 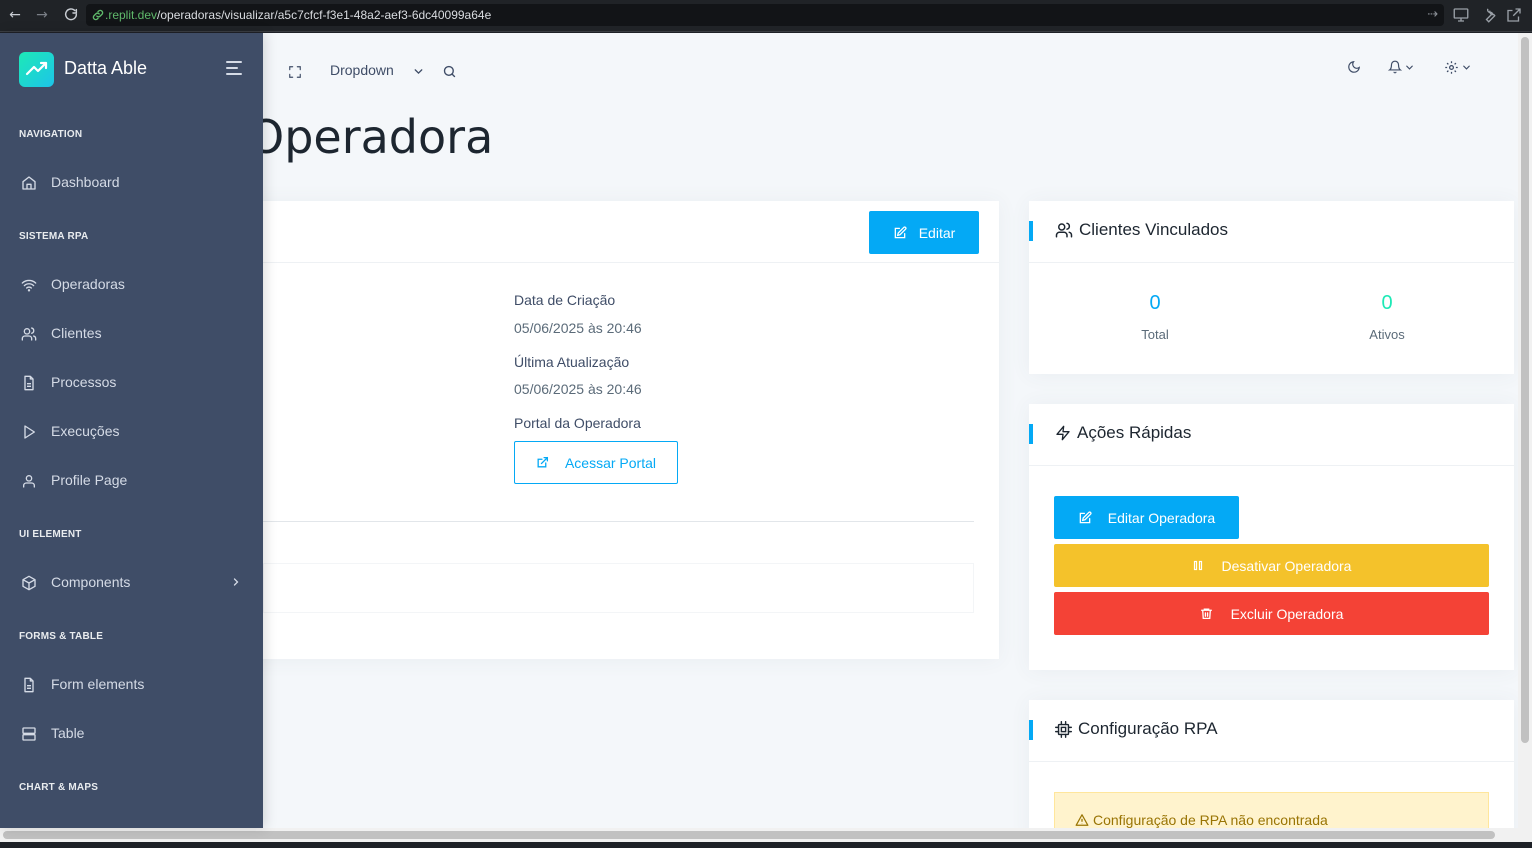 I want to click on created-label: Data de Criação, so click(x=565, y=300).